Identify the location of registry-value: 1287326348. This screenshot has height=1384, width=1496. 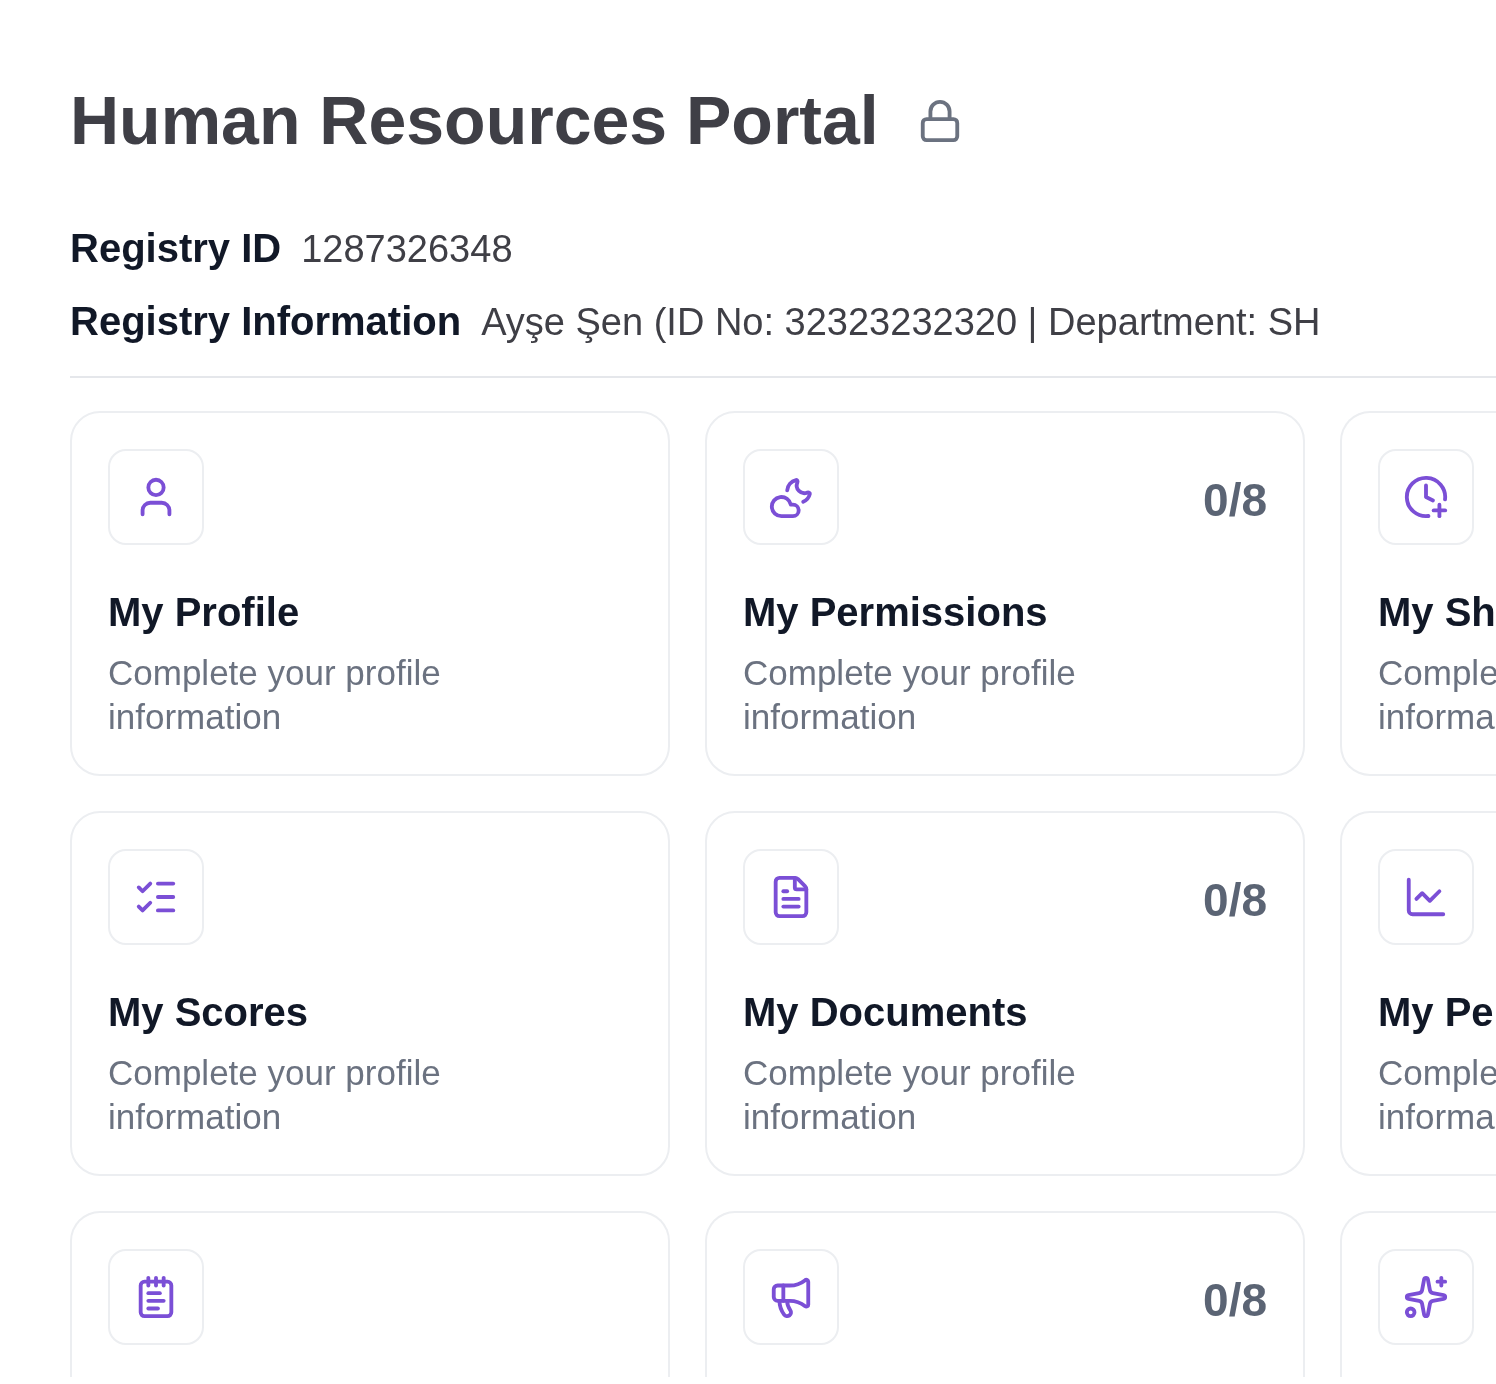
(407, 249).